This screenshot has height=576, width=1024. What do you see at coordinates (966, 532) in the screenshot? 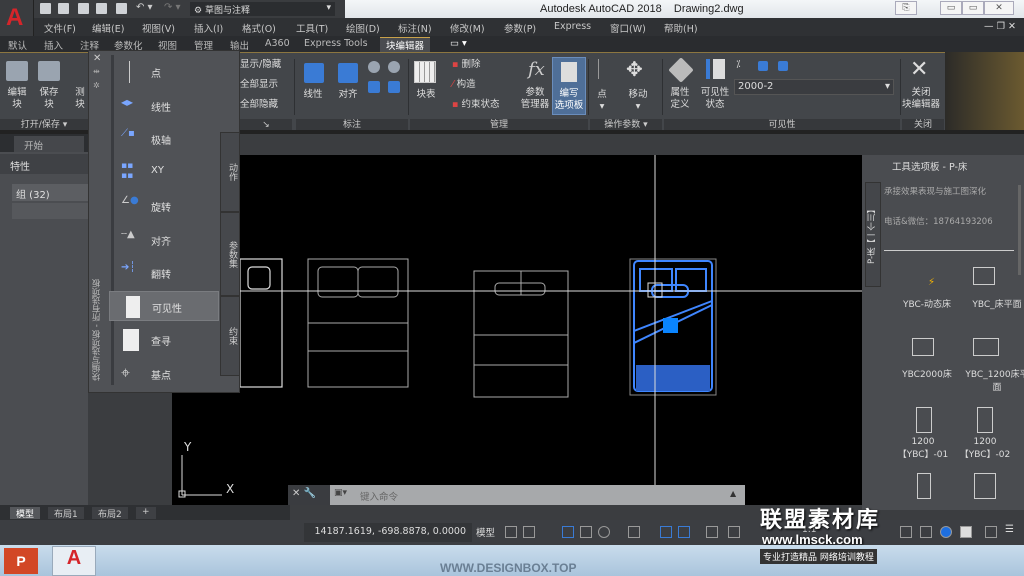
I see `clean-screen-icon` at bounding box center [966, 532].